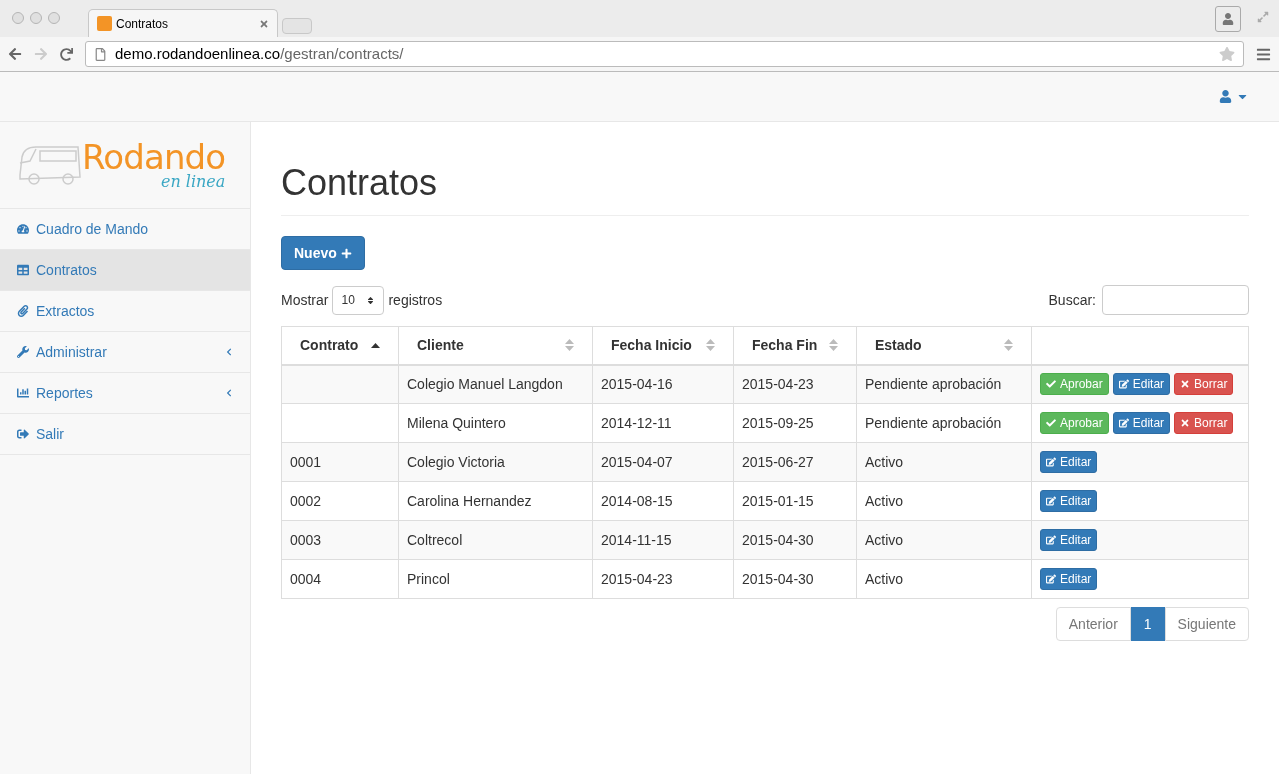 The height and width of the screenshot is (774, 1279). What do you see at coordinates (358, 300) in the screenshot?
I see `page-size-select: 10` at bounding box center [358, 300].